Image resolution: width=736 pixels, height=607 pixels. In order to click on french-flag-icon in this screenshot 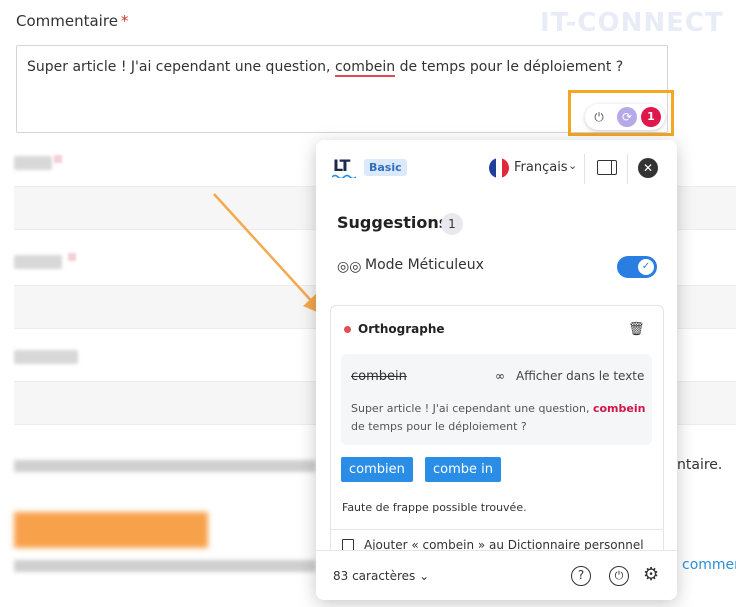, I will do `click(499, 168)`.